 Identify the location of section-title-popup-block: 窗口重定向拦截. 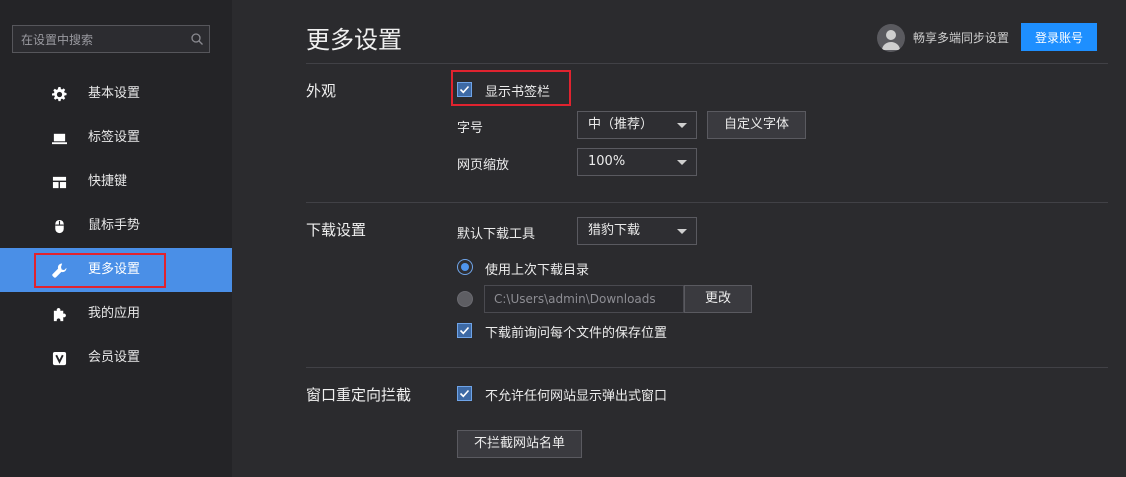
(359, 395).